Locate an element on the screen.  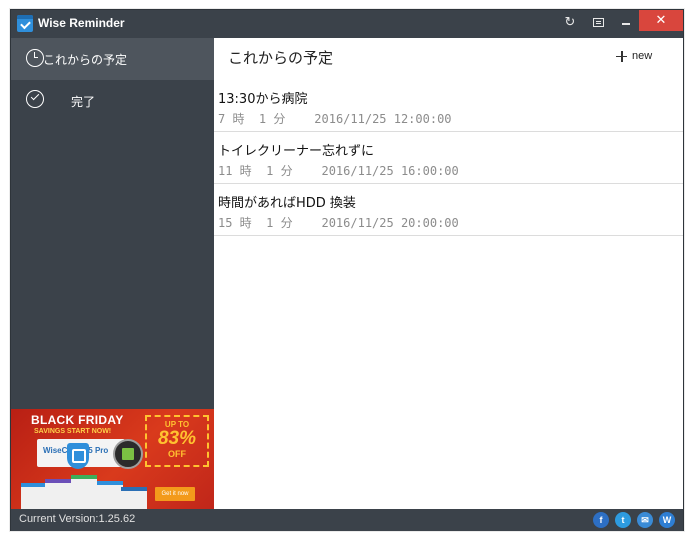
minimize-icon is located at coordinates (626, 24).